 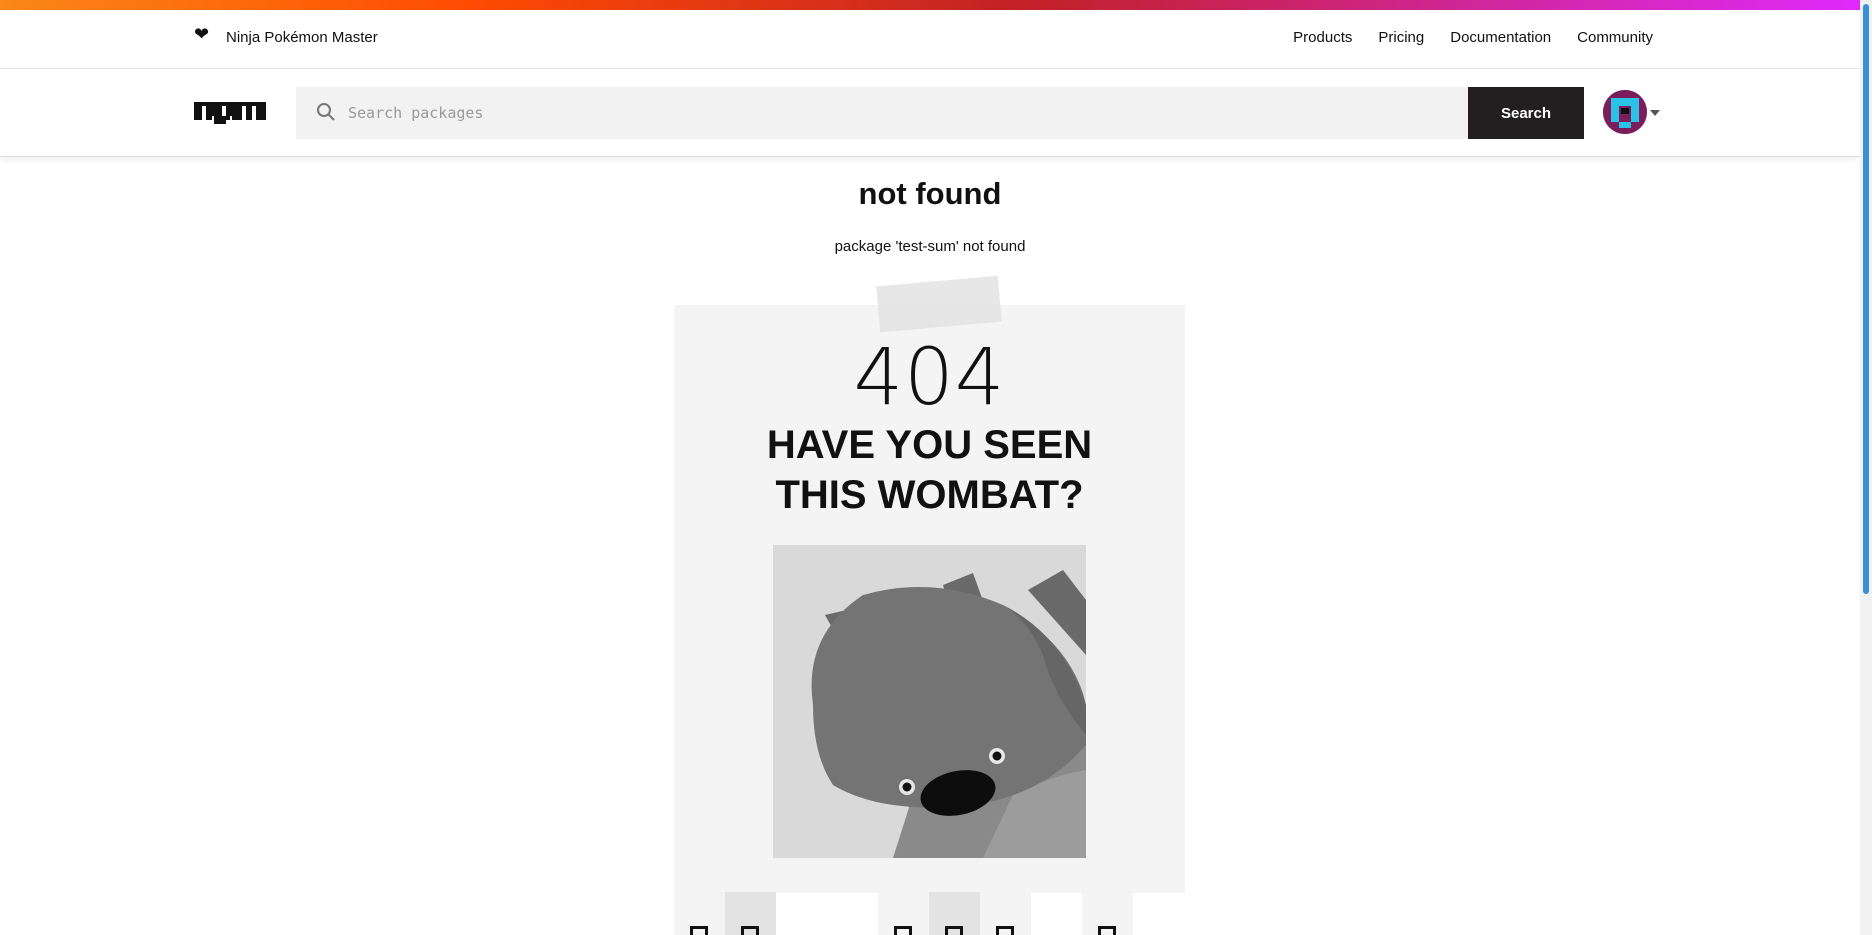 What do you see at coordinates (930, 246) in the screenshot?
I see `error-message: package 'test-sum' not found` at bounding box center [930, 246].